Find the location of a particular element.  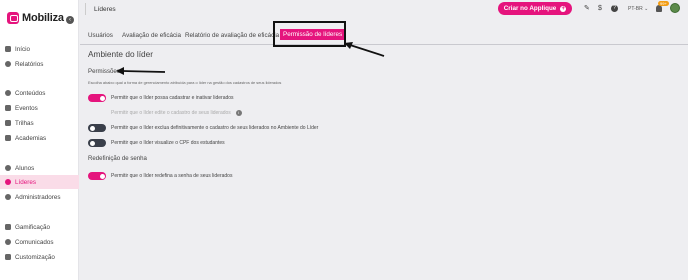

sidebar-item-label: Eventos is located at coordinates (26, 108).